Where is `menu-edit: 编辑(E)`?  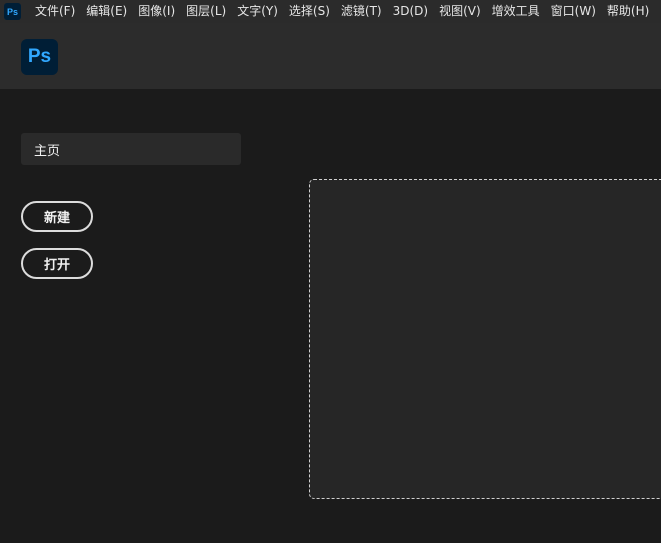 menu-edit: 编辑(E) is located at coordinates (106, 11).